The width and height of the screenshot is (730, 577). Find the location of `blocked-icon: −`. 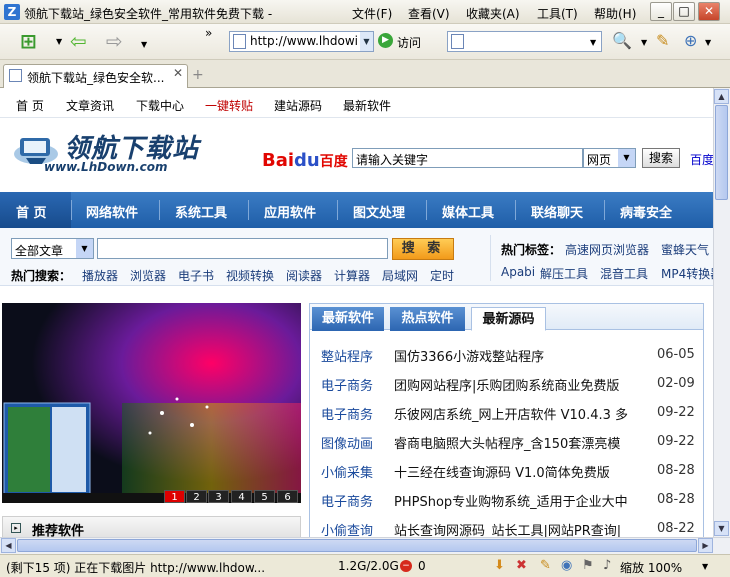

blocked-icon: − is located at coordinates (406, 566).